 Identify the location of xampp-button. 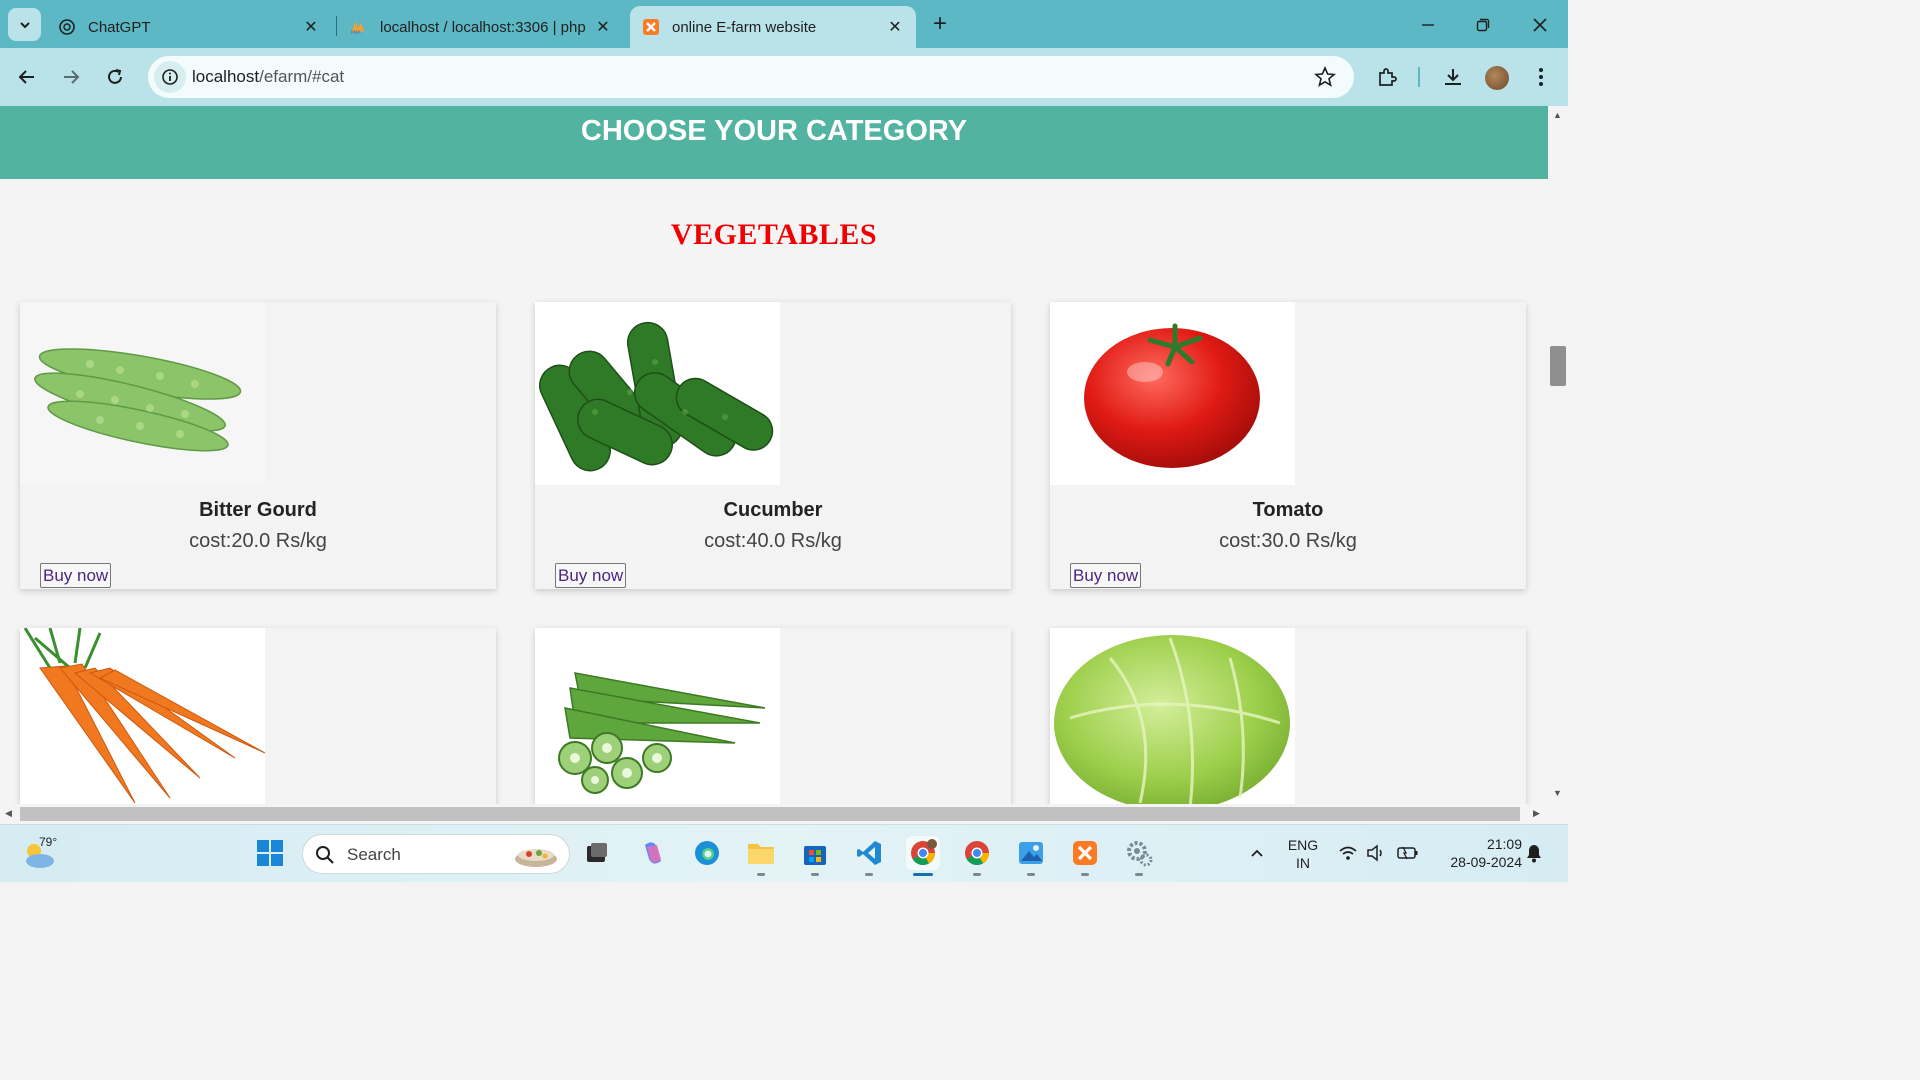
(1085, 856).